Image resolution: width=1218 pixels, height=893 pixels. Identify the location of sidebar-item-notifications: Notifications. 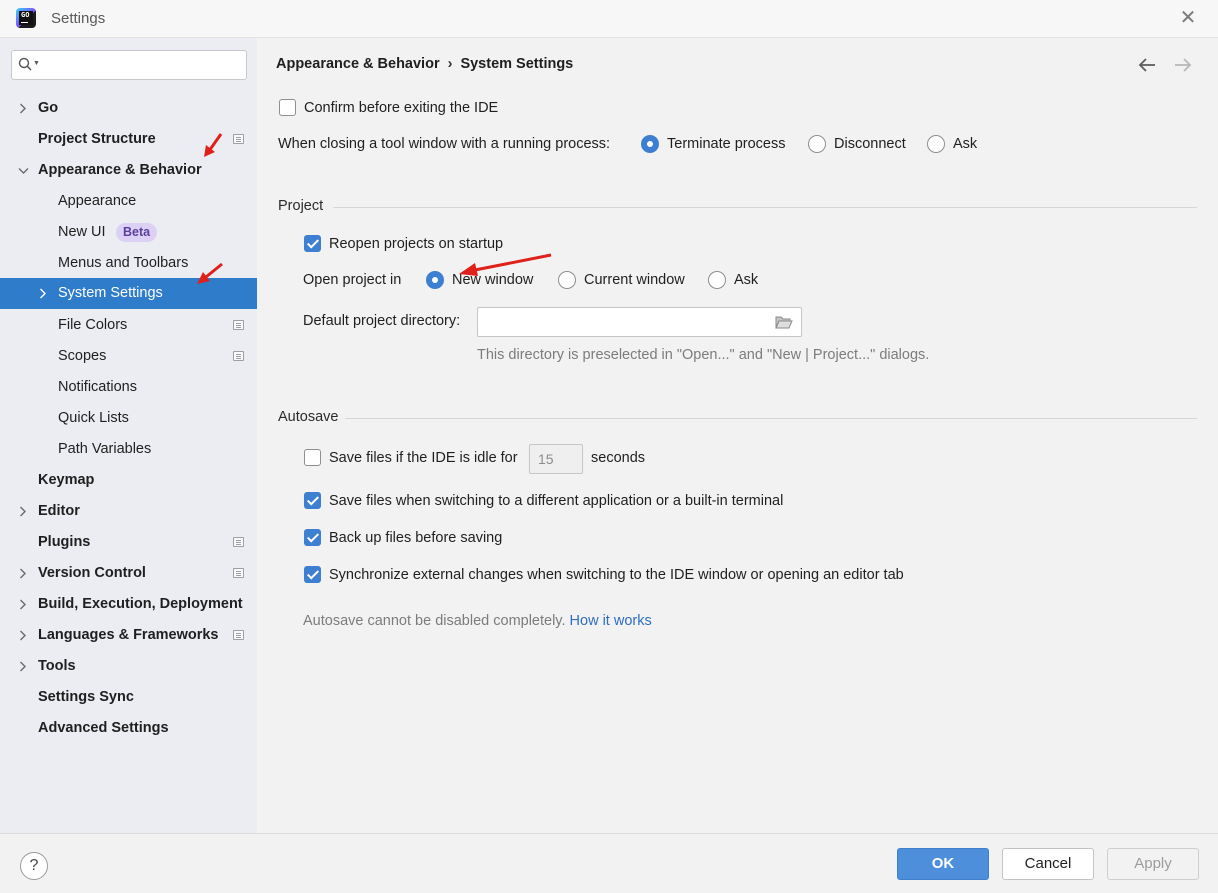
(128, 387).